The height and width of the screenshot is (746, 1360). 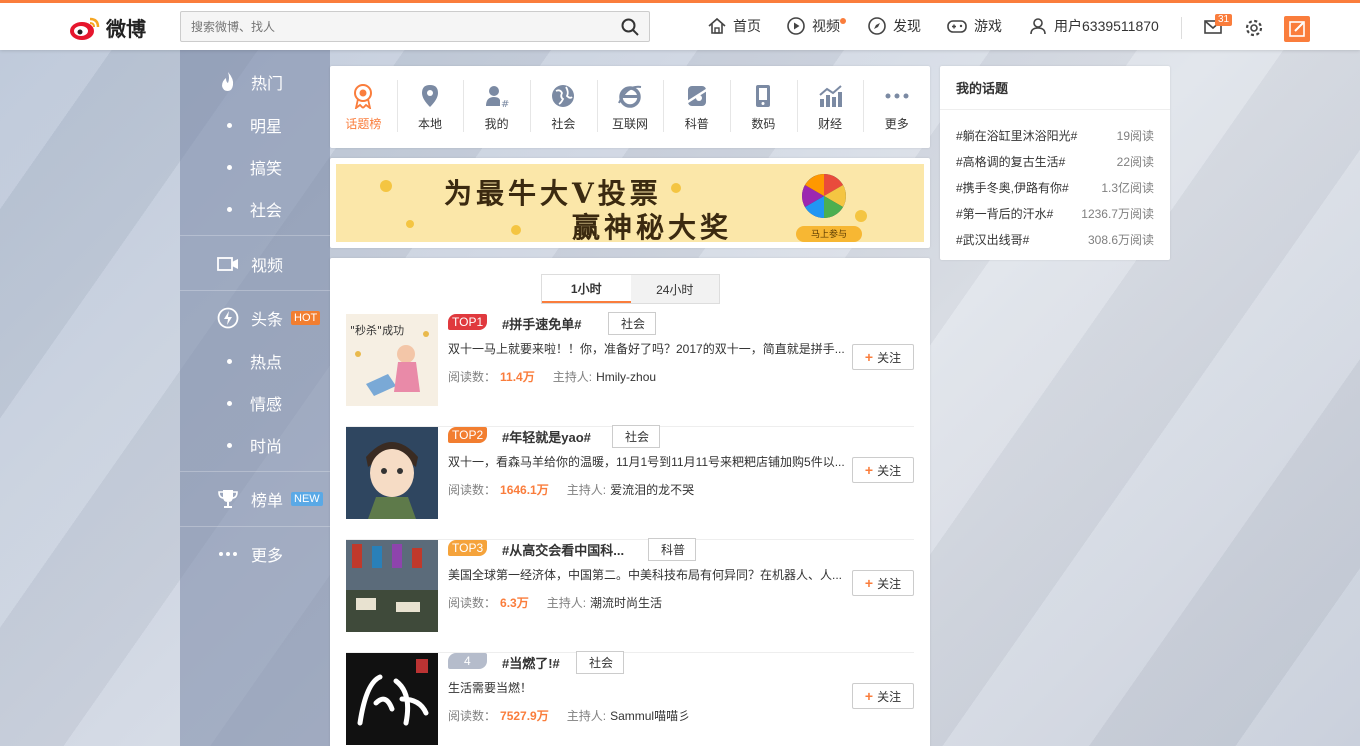 What do you see at coordinates (524, 716) in the screenshot?
I see `reads-count: 7527.9万` at bounding box center [524, 716].